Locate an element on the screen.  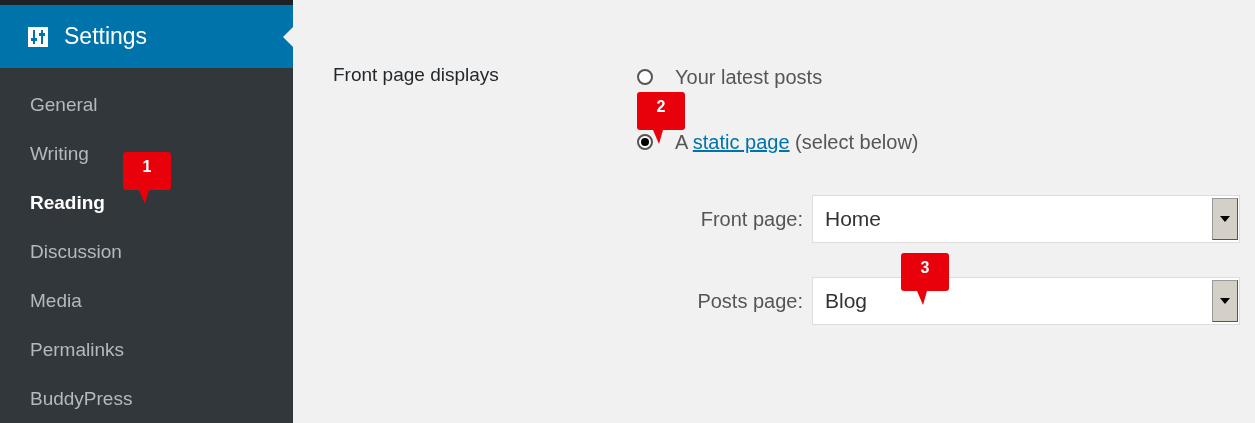
menu-title: Settings is located at coordinates (106, 36).